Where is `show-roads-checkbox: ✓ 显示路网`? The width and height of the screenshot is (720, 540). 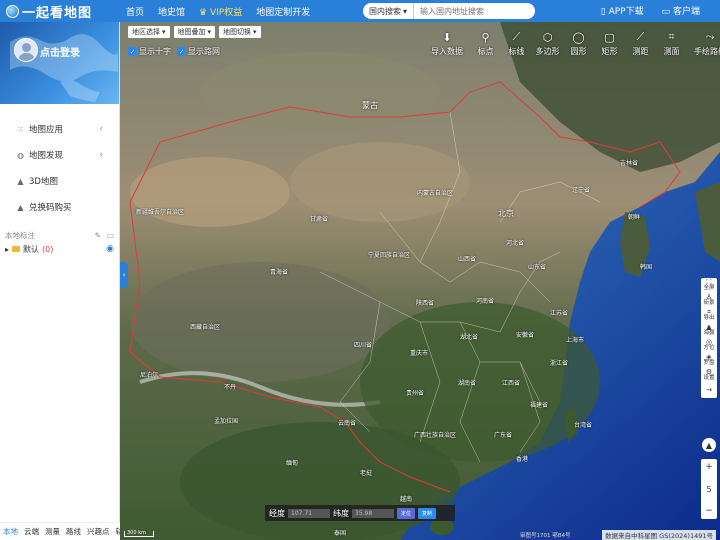
show-roads-checkbox: ✓ 显示路网 is located at coordinates (198, 51).